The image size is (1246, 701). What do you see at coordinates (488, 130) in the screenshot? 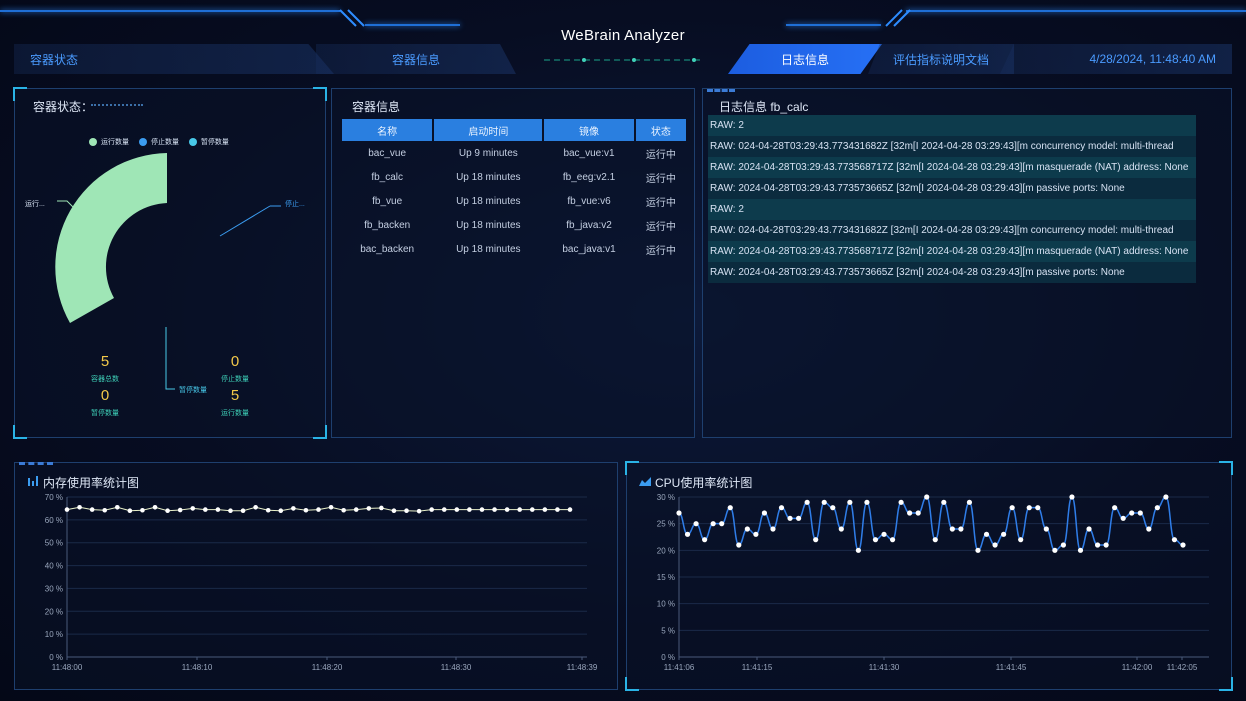
I see `column-header-uptime: 启动时间` at bounding box center [488, 130].